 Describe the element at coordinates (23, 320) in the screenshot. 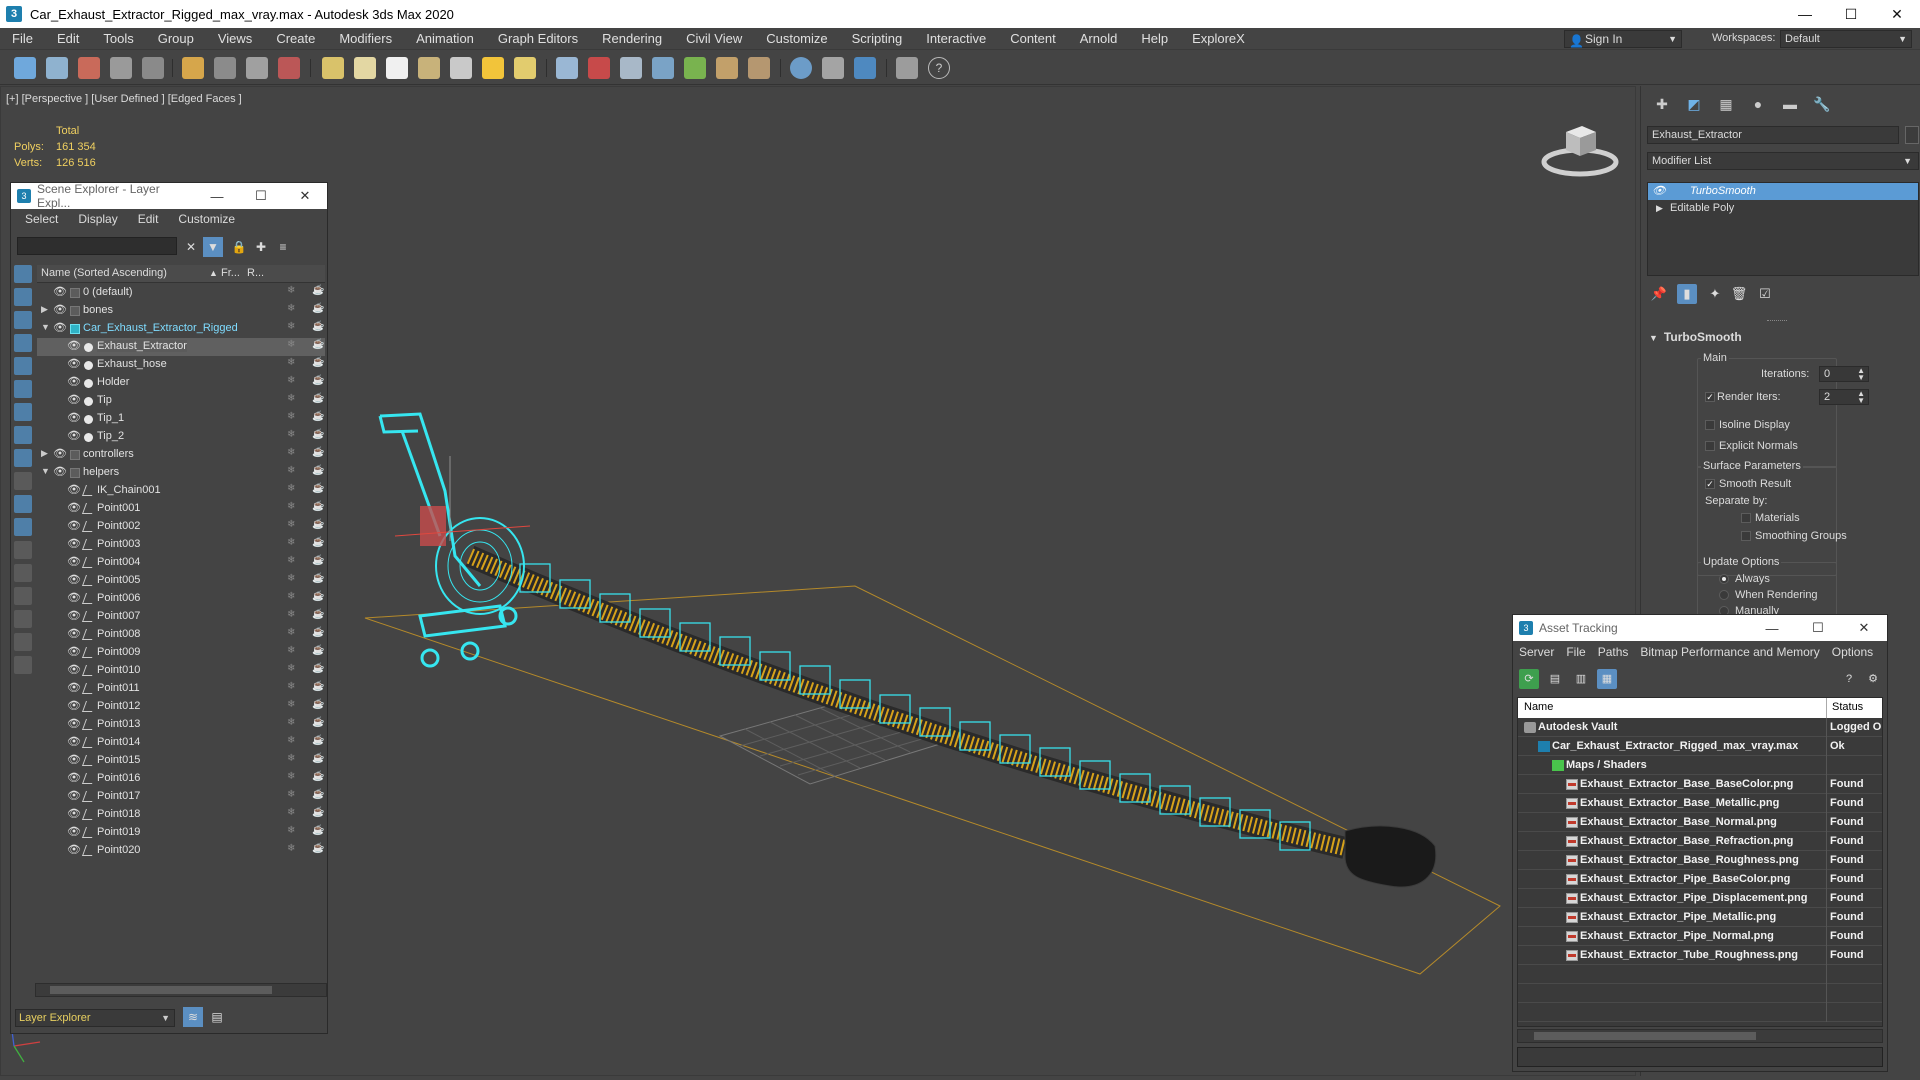

I see `lights-filter-icon` at that location.